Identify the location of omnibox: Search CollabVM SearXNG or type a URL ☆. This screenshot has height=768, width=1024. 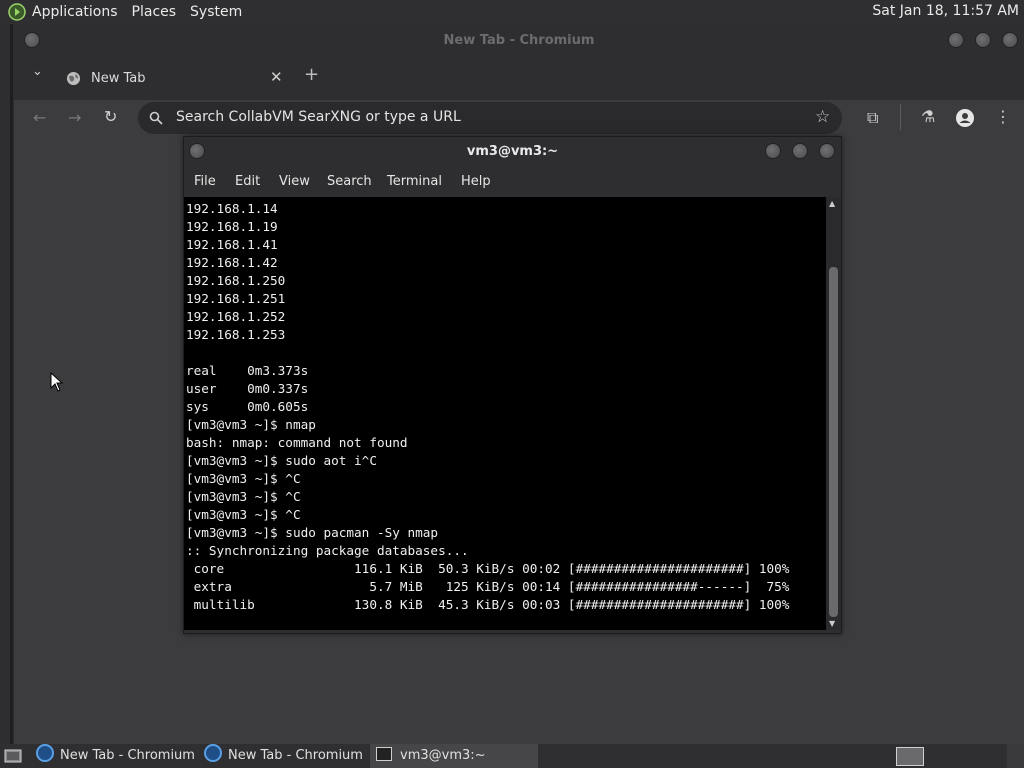
(490, 118).